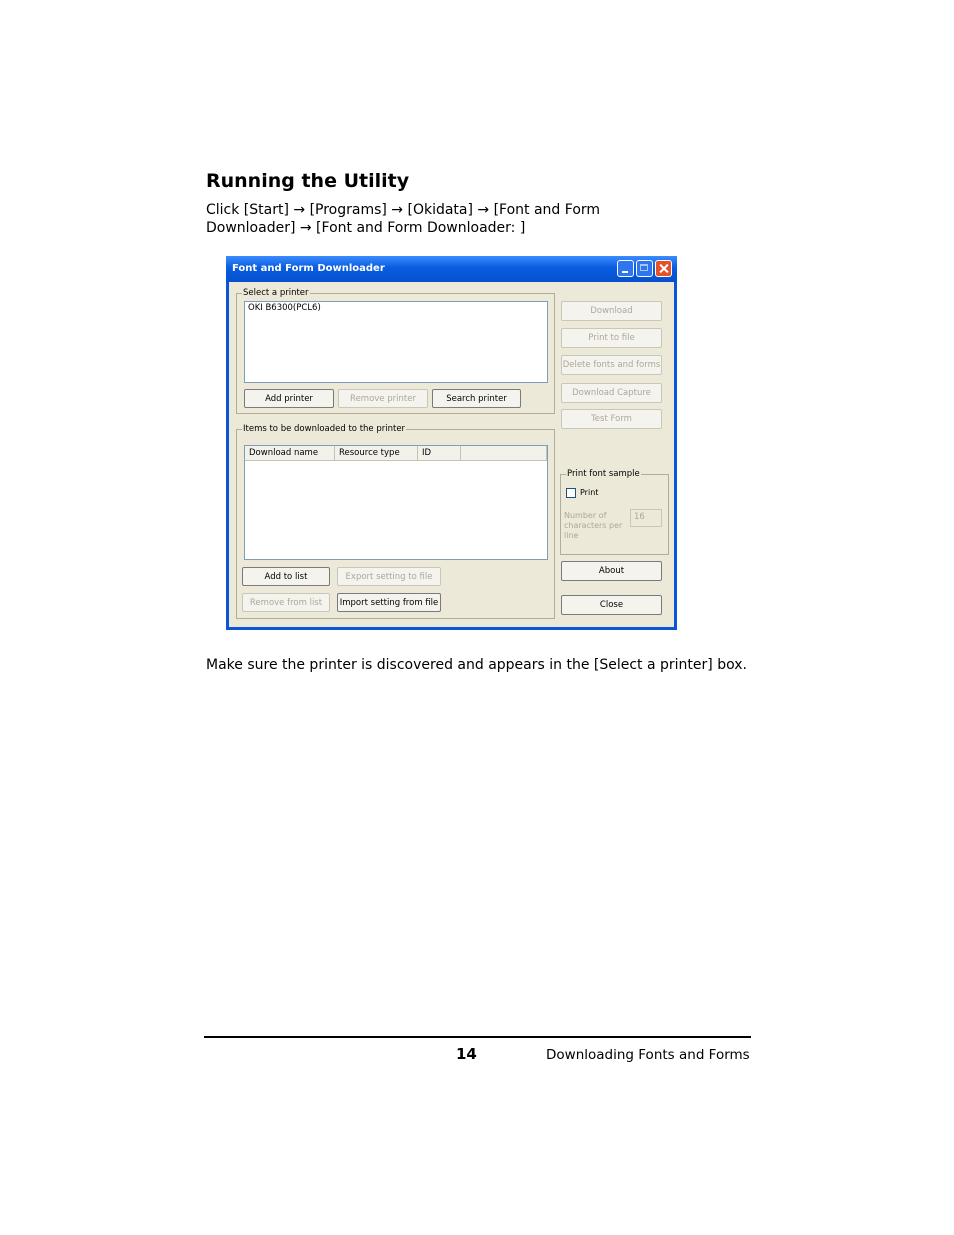 Image resolution: width=954 pixels, height=1235 pixels. Describe the element at coordinates (611, 605) in the screenshot. I see `close-button: Close` at that location.